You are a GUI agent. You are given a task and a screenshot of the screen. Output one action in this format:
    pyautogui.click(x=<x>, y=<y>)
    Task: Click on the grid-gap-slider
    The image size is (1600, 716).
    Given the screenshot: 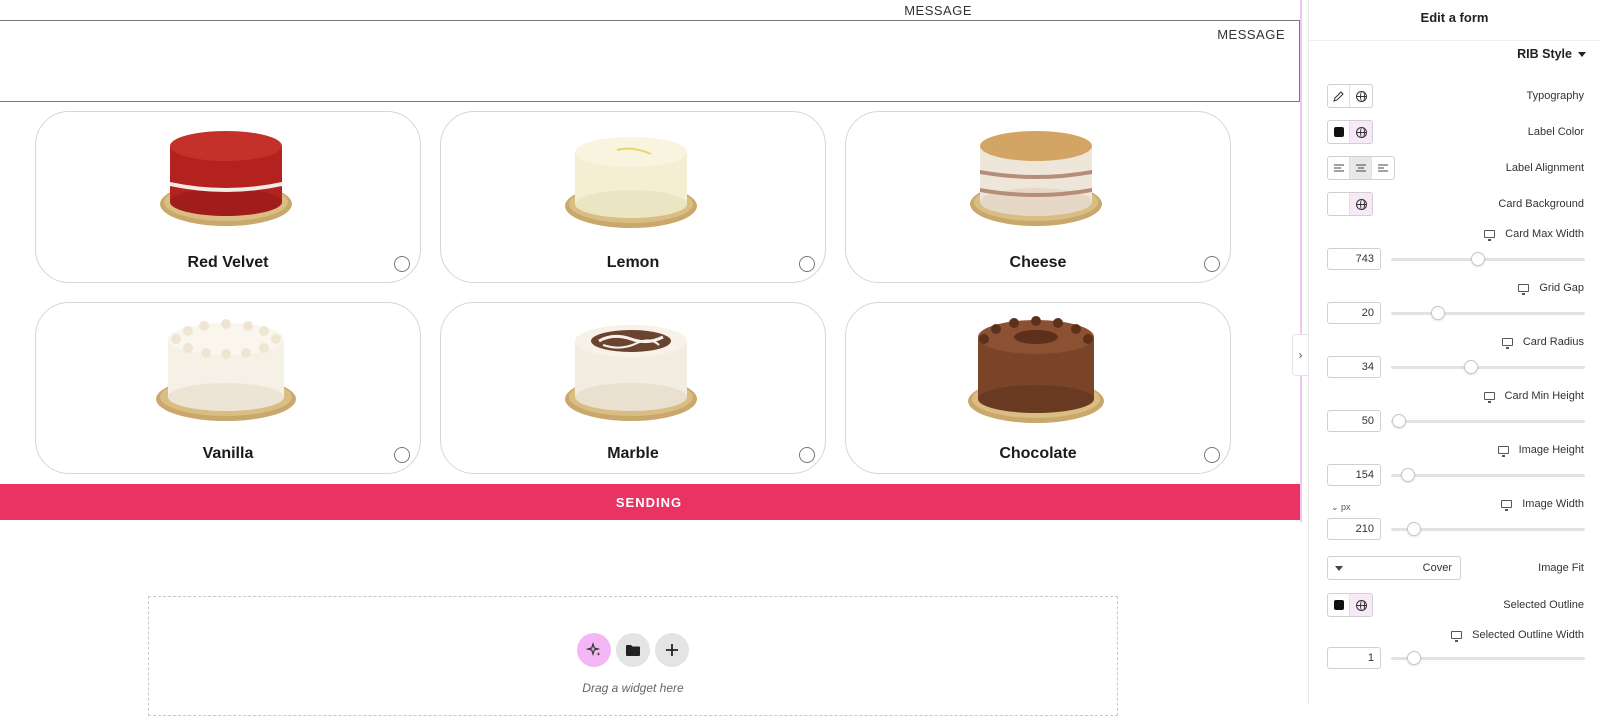 What is the action you would take?
    pyautogui.click(x=1488, y=313)
    